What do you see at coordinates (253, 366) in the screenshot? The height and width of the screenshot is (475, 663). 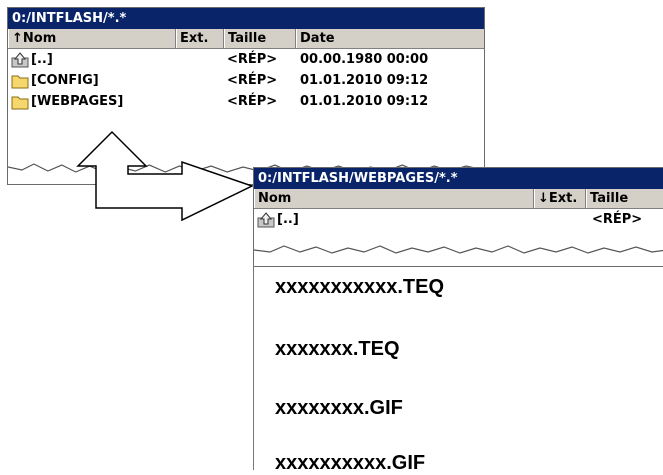 I see `list-border` at bounding box center [253, 366].